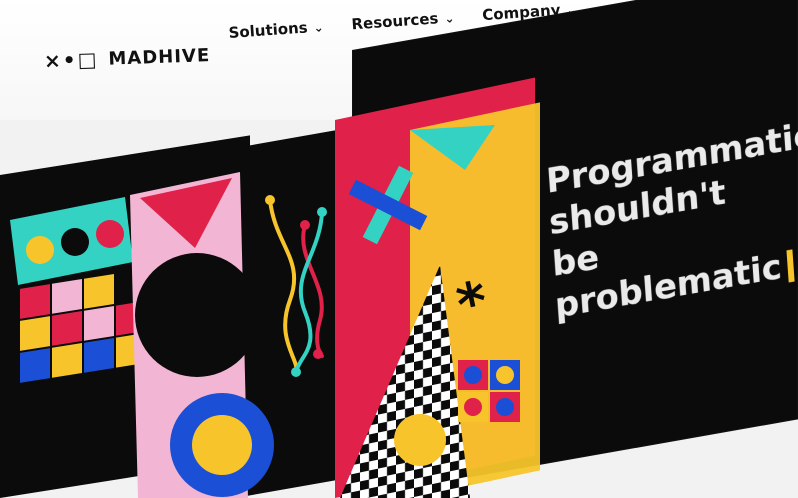  What do you see at coordinates (405, 381) in the screenshot?
I see `checkerboard-triangle` at bounding box center [405, 381].